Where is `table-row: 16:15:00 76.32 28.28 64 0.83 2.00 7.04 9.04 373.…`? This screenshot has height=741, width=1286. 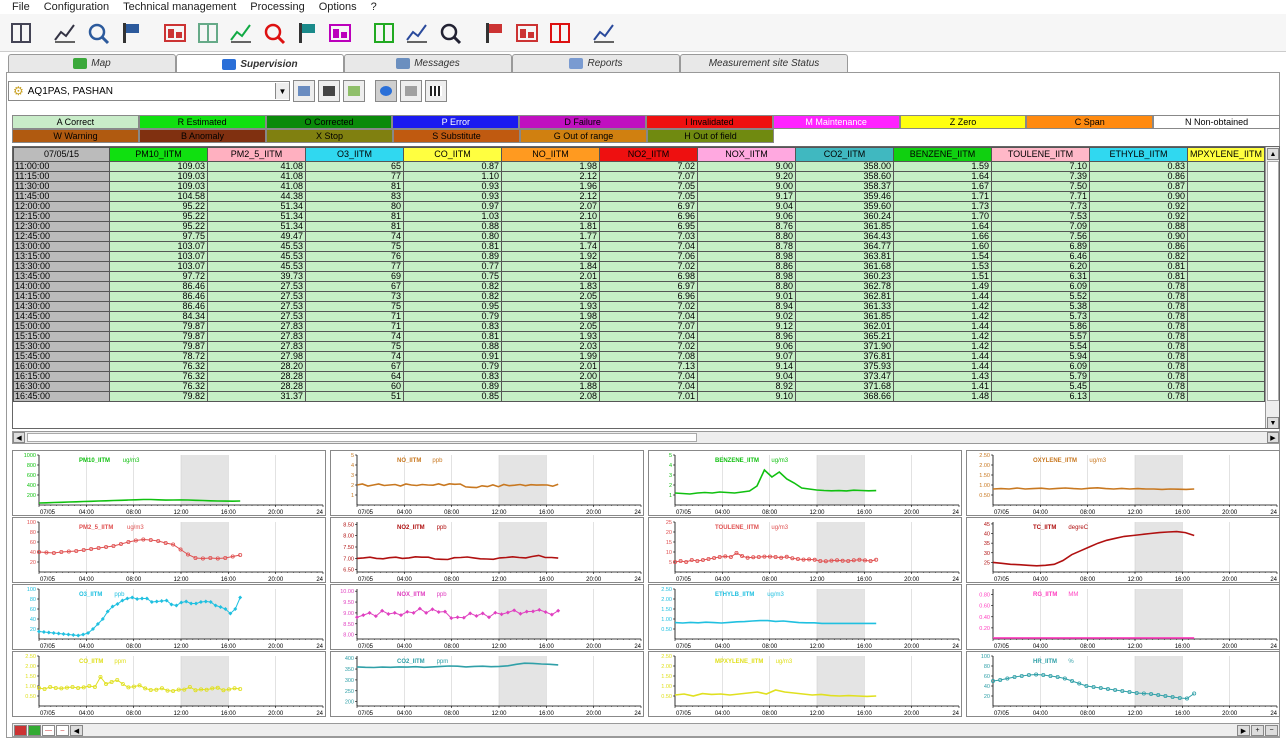
table-row: 16:15:00 76.32 28.28 64 0.83 2.00 7.04 9.04 373.… is located at coordinates (639, 376).